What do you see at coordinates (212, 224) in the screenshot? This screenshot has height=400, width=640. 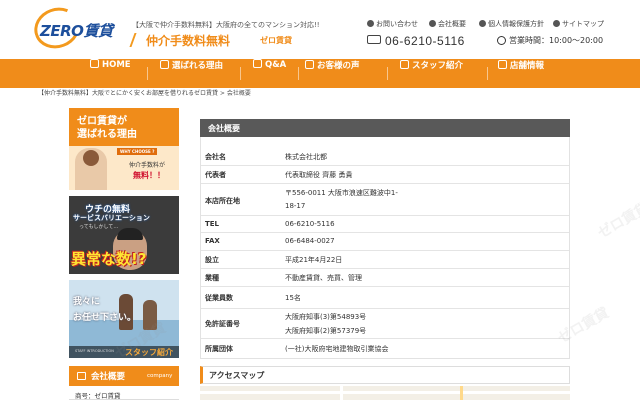 I see `row-label: TEL` at bounding box center [212, 224].